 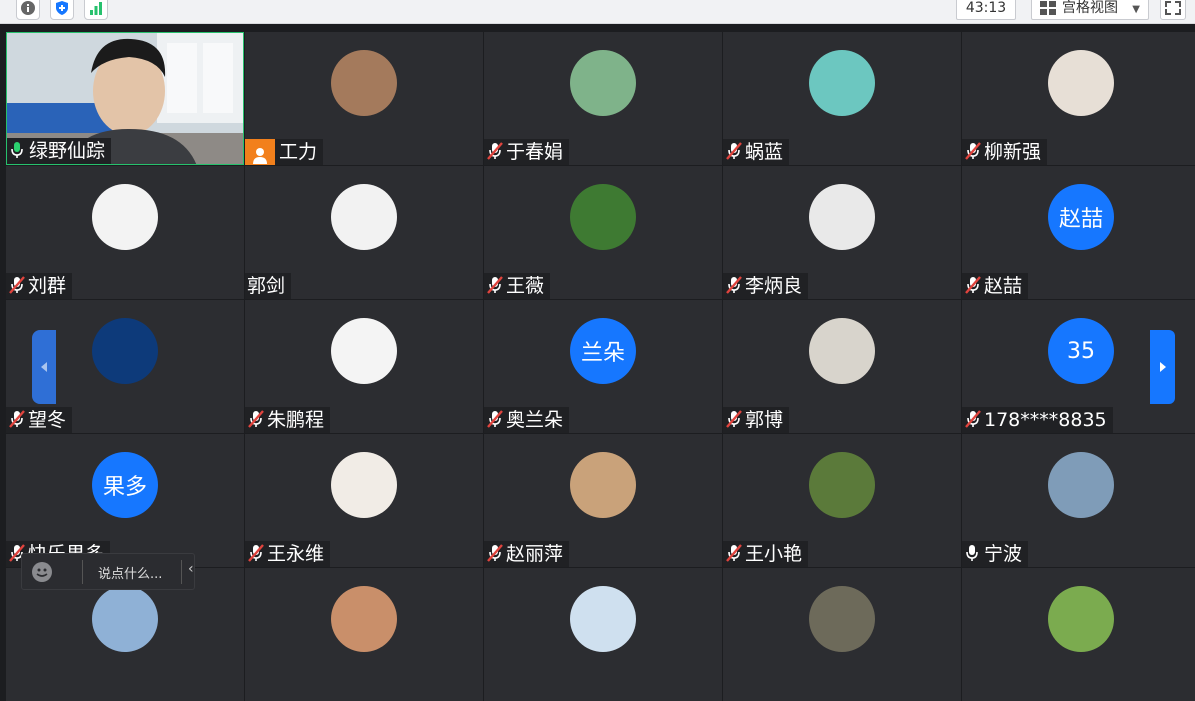 What do you see at coordinates (67, 151) in the screenshot?
I see `participant-name: 绿野仙踪` at bounding box center [67, 151].